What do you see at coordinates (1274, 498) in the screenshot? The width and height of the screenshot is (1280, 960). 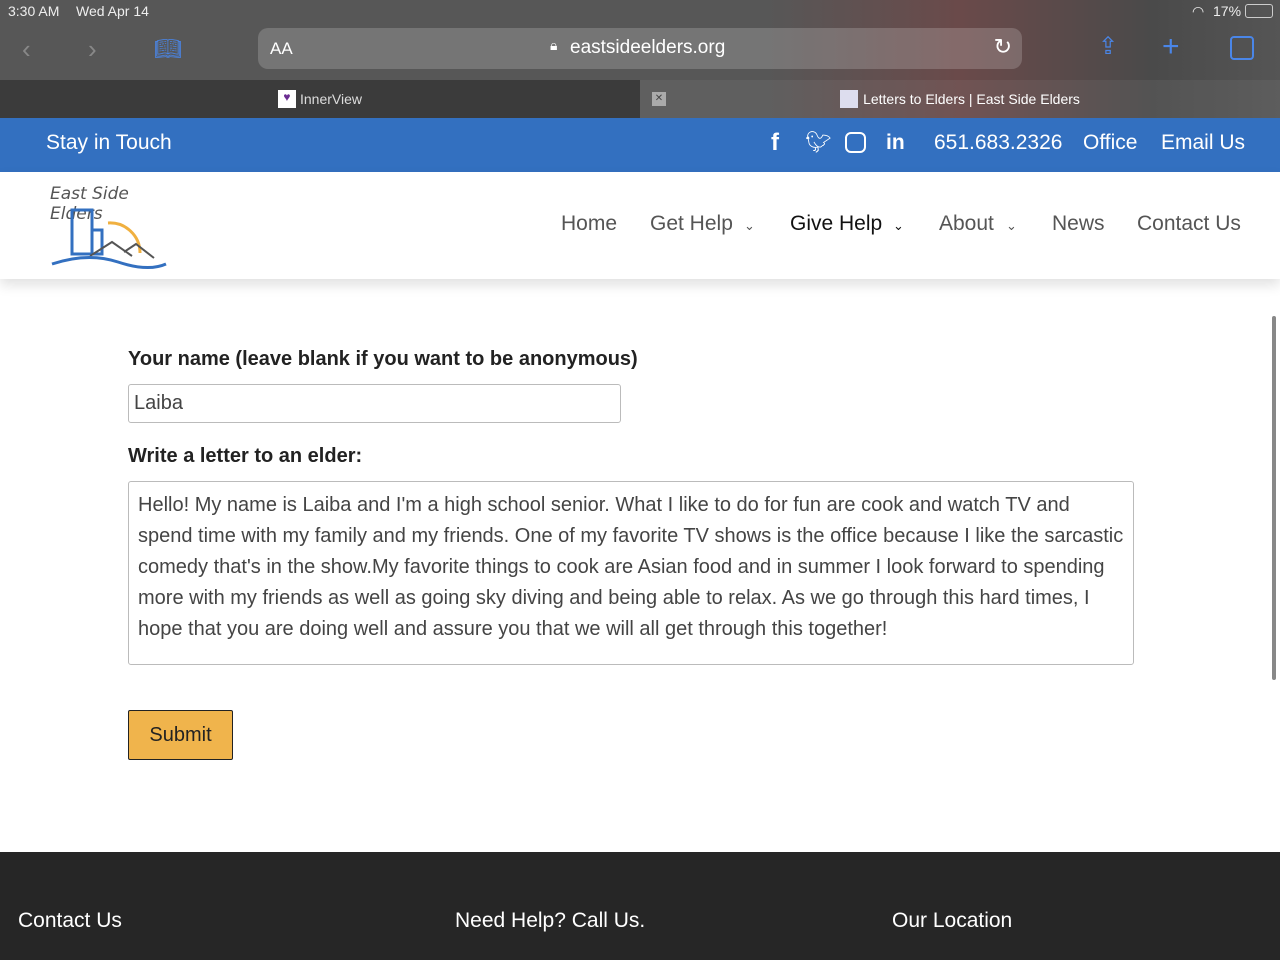 I see `scrollbar` at bounding box center [1274, 498].